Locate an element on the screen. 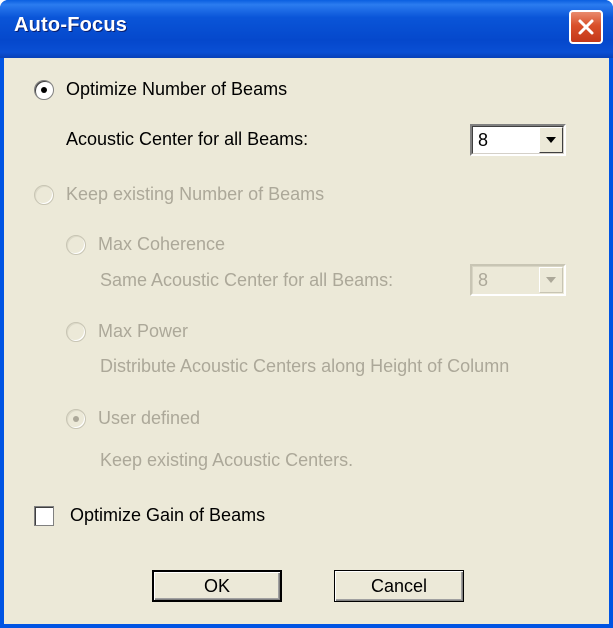 The width and height of the screenshot is (613, 628). keep-centers-label-text: Keep existing Acoustic Centers. is located at coordinates (227, 460).